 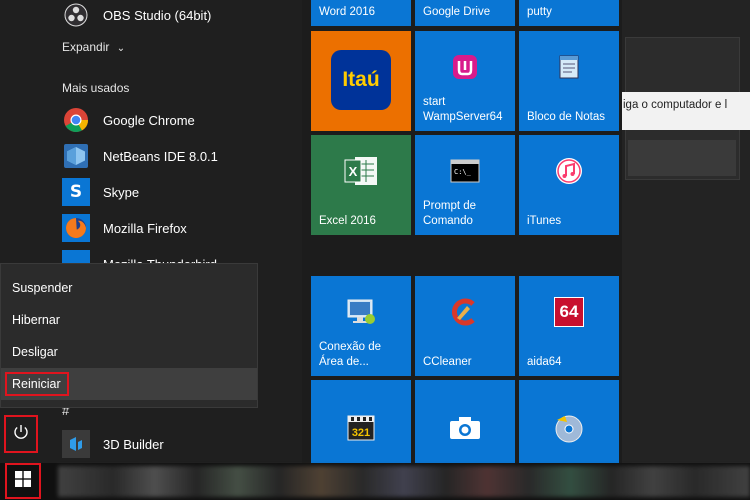 I want to click on remote-desktop-icon, so click(x=361, y=312).